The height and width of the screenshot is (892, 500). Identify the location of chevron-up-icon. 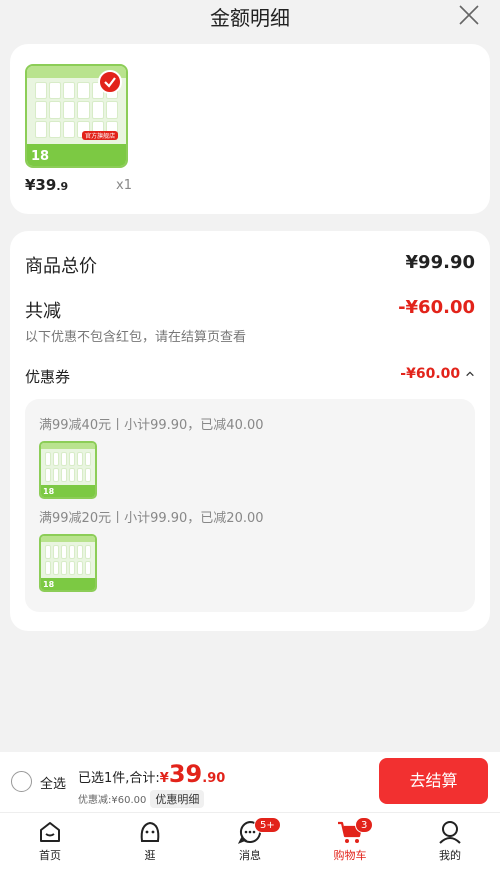
(470, 374).